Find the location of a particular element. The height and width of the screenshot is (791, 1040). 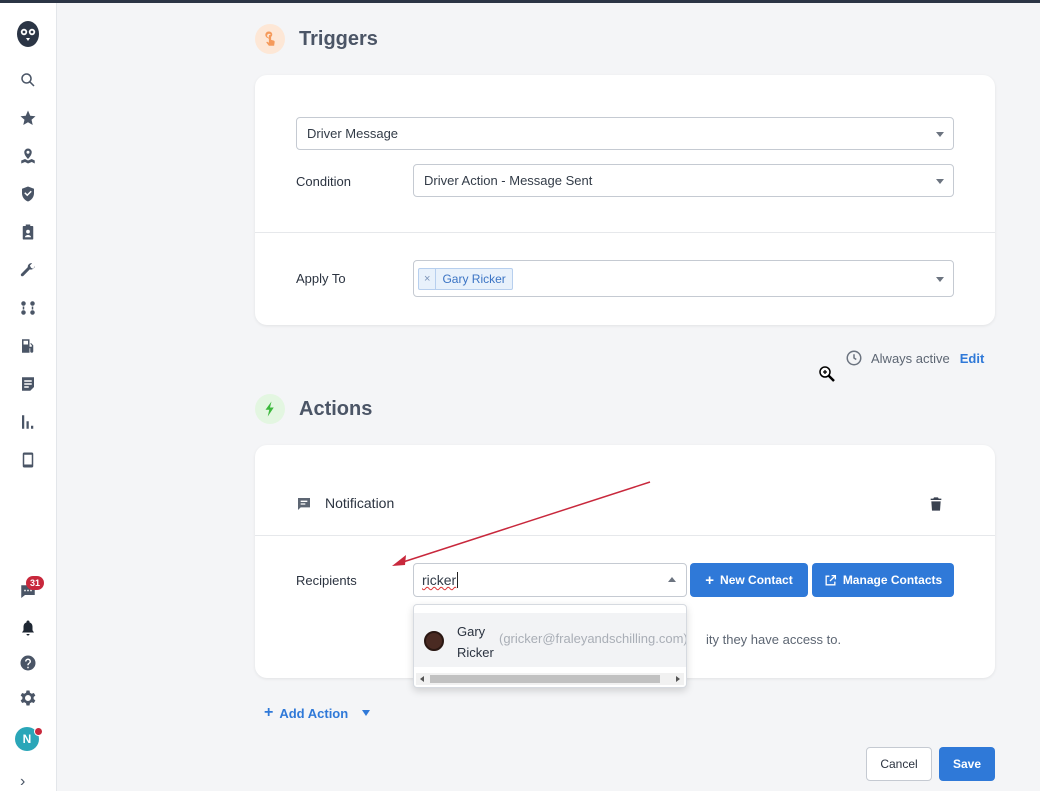

bar-chart-icon is located at coordinates (28, 422).